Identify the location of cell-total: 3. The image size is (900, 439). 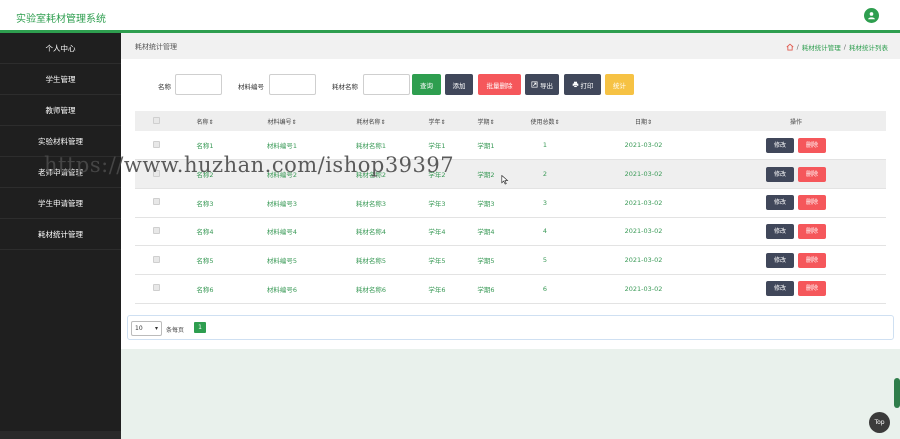
(545, 203).